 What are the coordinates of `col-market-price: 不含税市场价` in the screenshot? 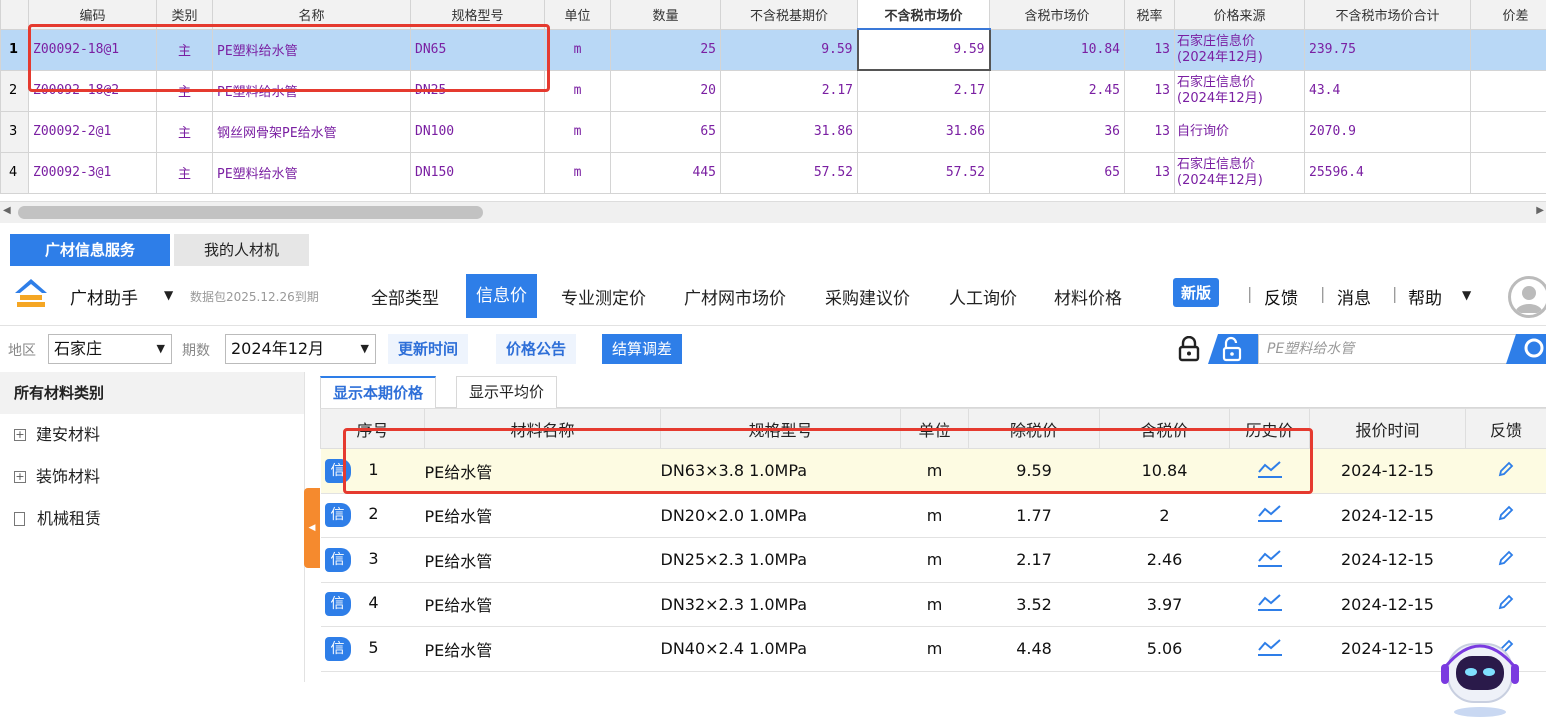 It's located at (923, 15).